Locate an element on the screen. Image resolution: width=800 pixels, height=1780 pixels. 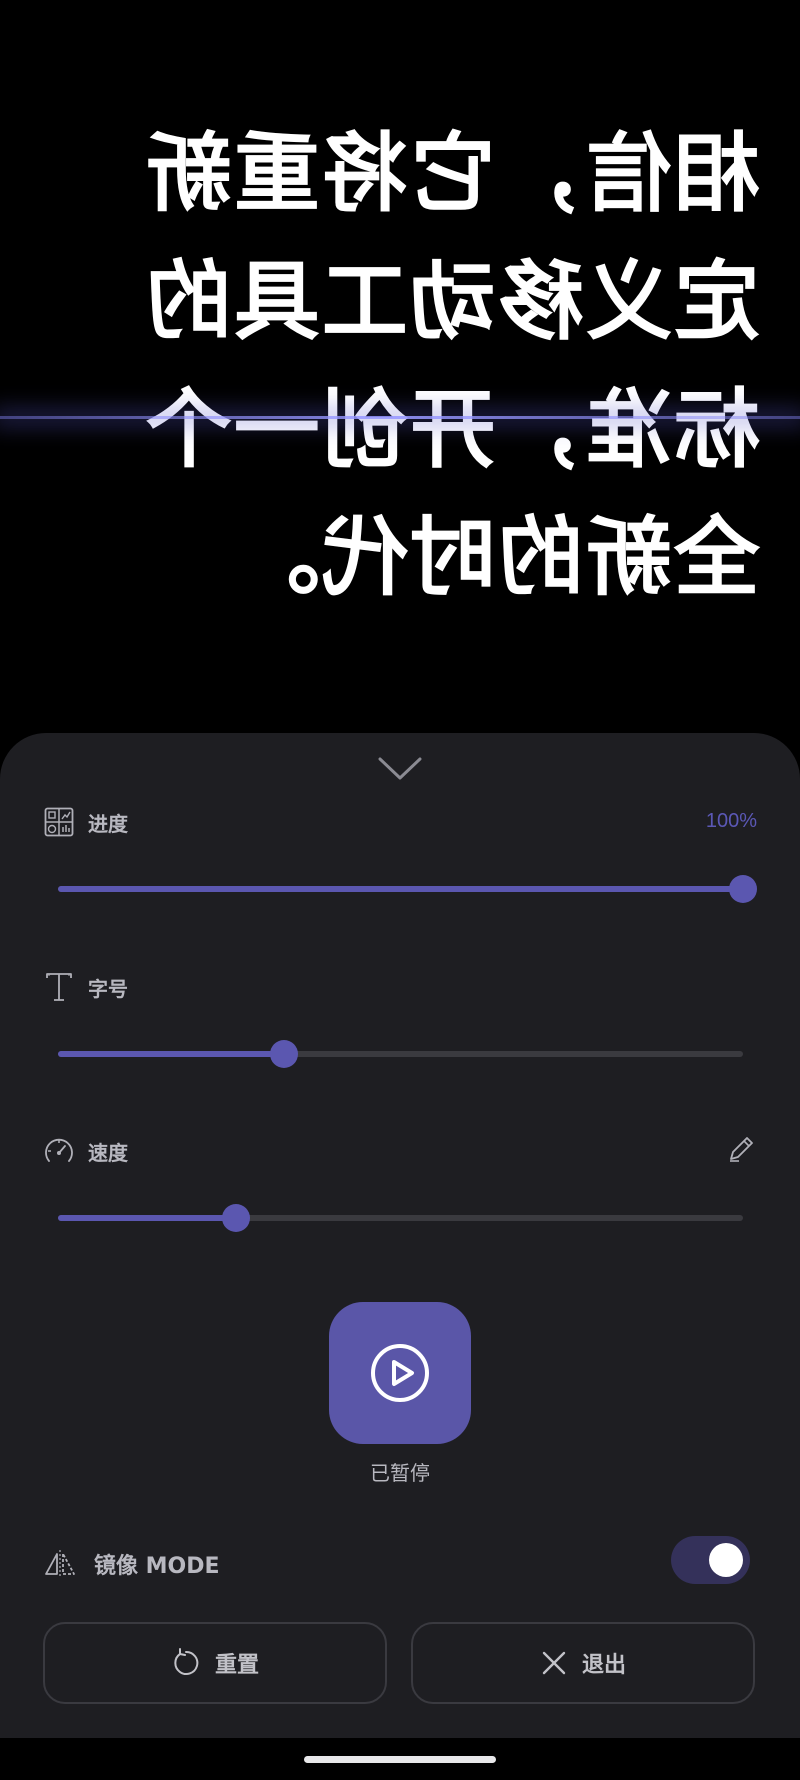
mirror-flip-icon is located at coordinates (60, 1564).